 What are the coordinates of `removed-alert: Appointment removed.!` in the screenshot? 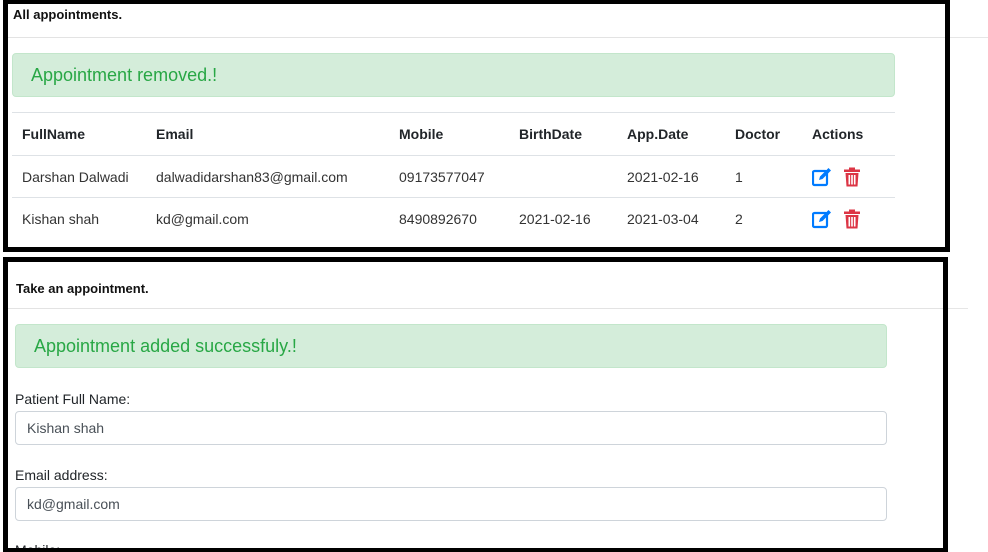 It's located at (453, 75).